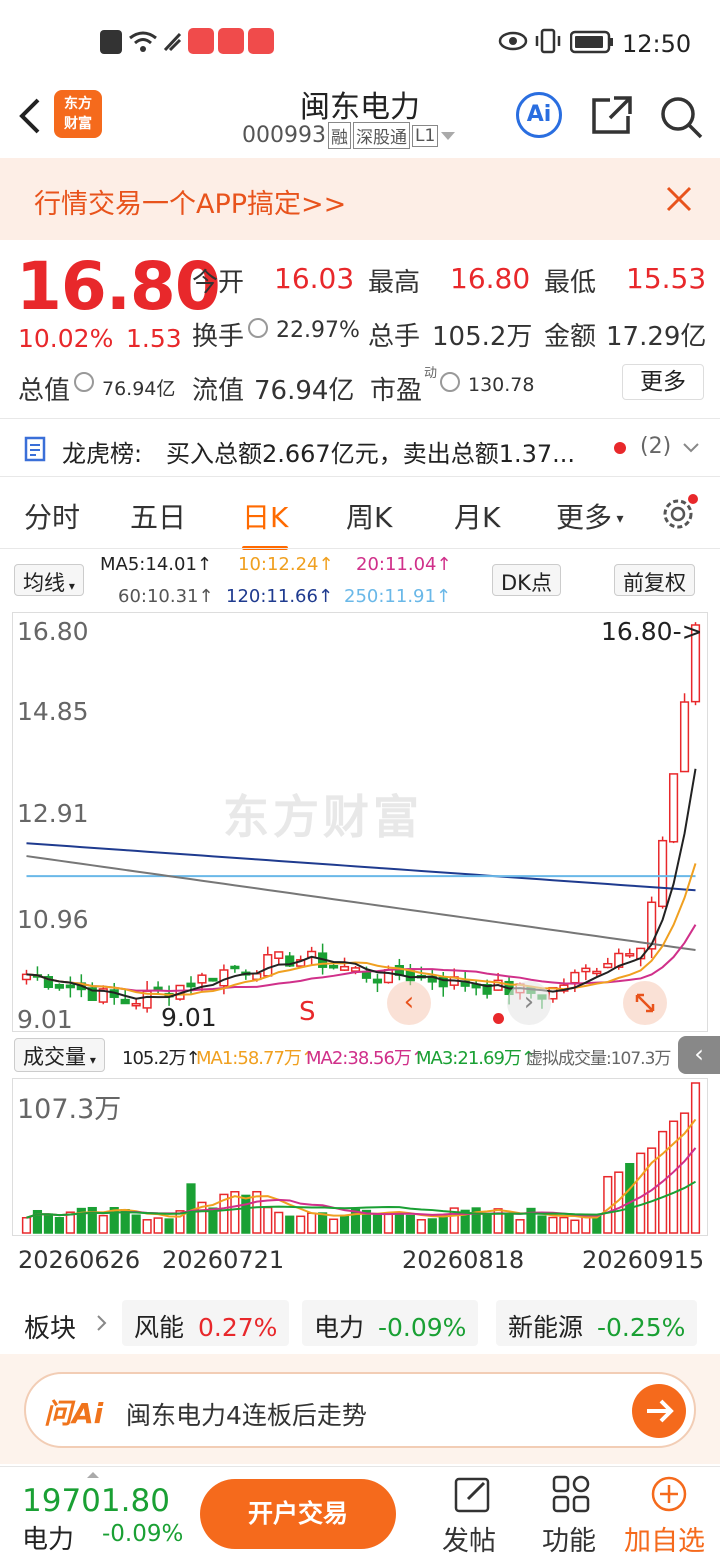  Describe the element at coordinates (44, 391) in the screenshot. I see `mktcap-label: 总值` at that location.